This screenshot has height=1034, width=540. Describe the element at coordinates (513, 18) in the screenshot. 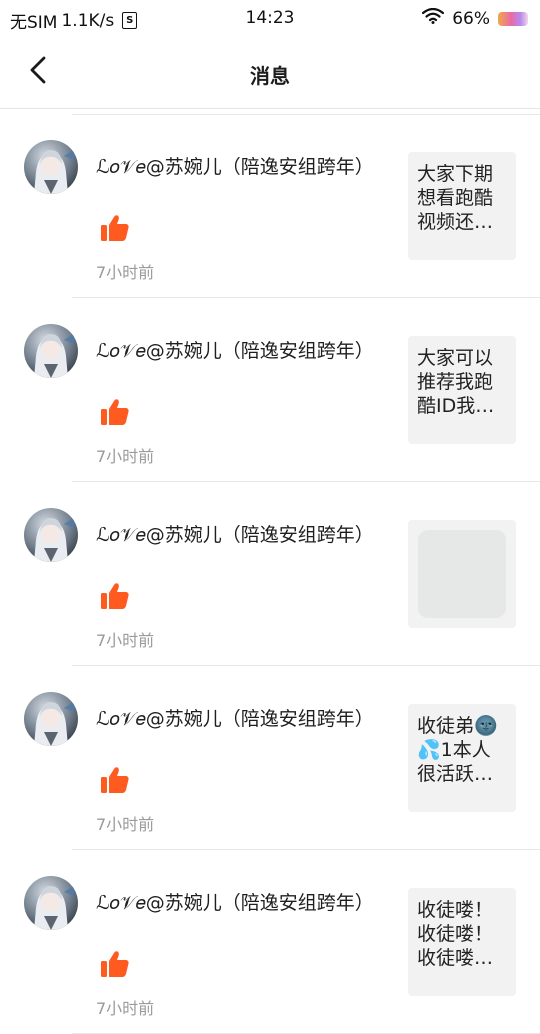

I see `battery-icon` at that location.